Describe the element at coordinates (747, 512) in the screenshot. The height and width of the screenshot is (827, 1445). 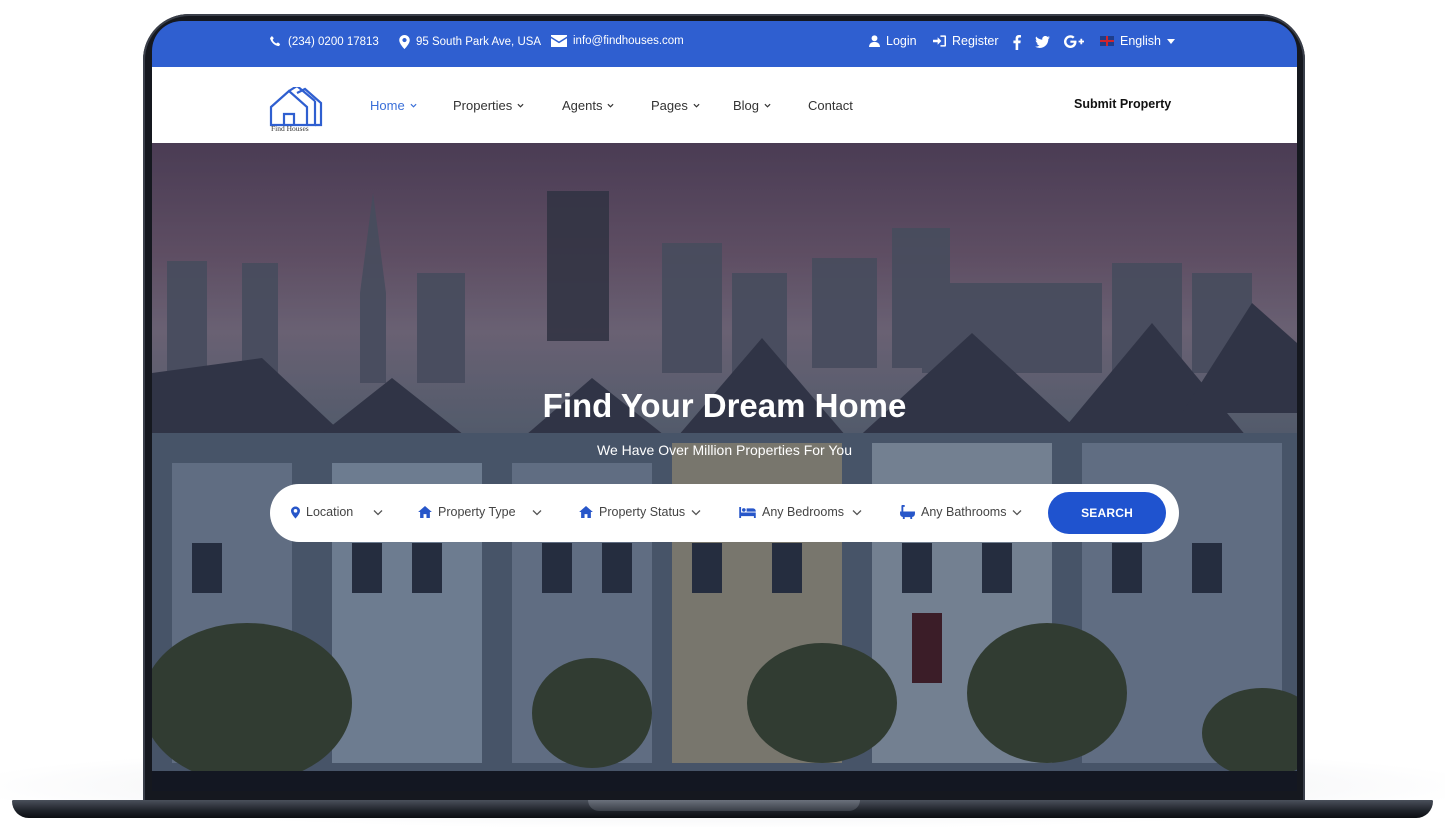
I see `bed-icon` at that location.